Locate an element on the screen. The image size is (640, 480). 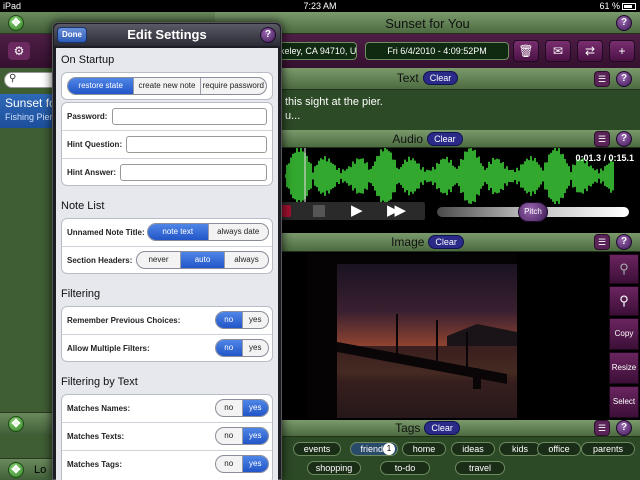
date-field: Fri 6/4/2010 - 4:09:52PM is located at coordinates (437, 51).